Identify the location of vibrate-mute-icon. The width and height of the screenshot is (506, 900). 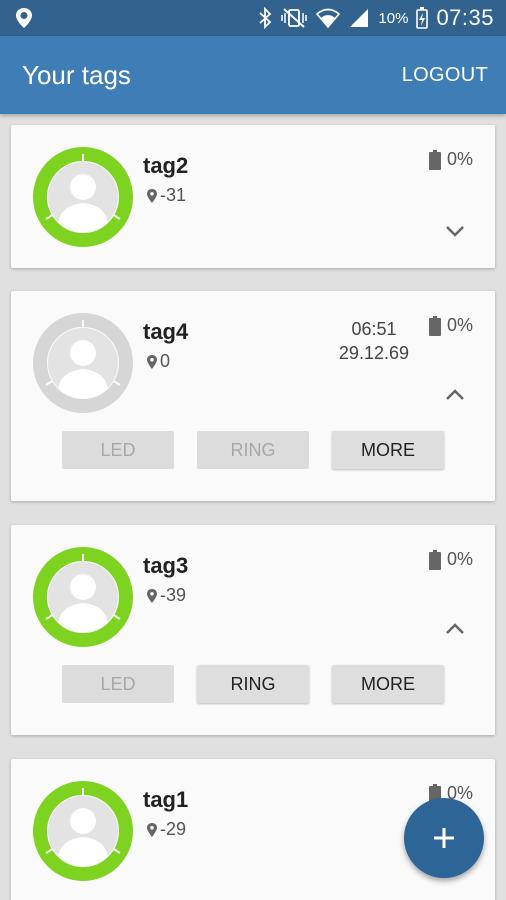
(294, 18).